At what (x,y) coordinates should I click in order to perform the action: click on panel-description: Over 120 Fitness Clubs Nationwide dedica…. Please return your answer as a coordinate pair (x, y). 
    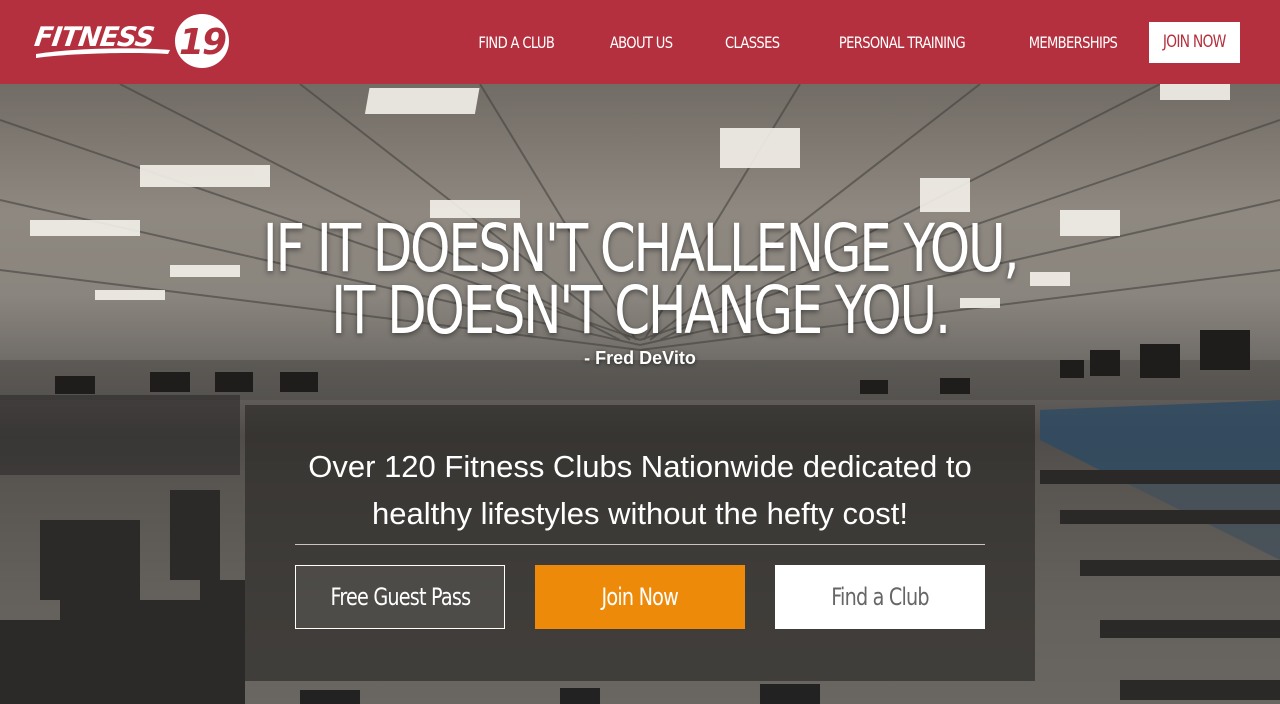
    Looking at the image, I should click on (640, 490).